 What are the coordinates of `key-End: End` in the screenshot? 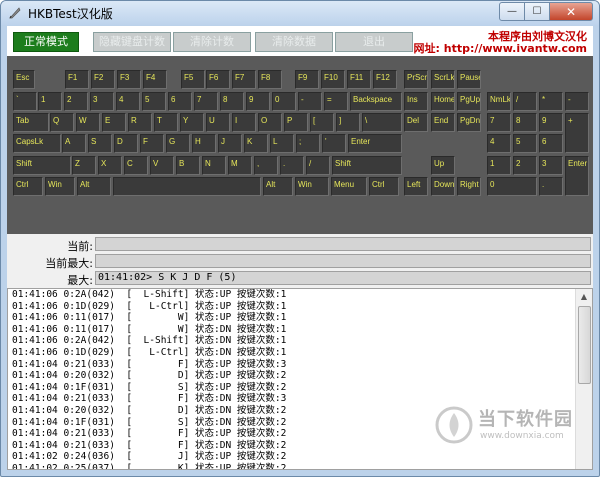 It's located at (443, 122).